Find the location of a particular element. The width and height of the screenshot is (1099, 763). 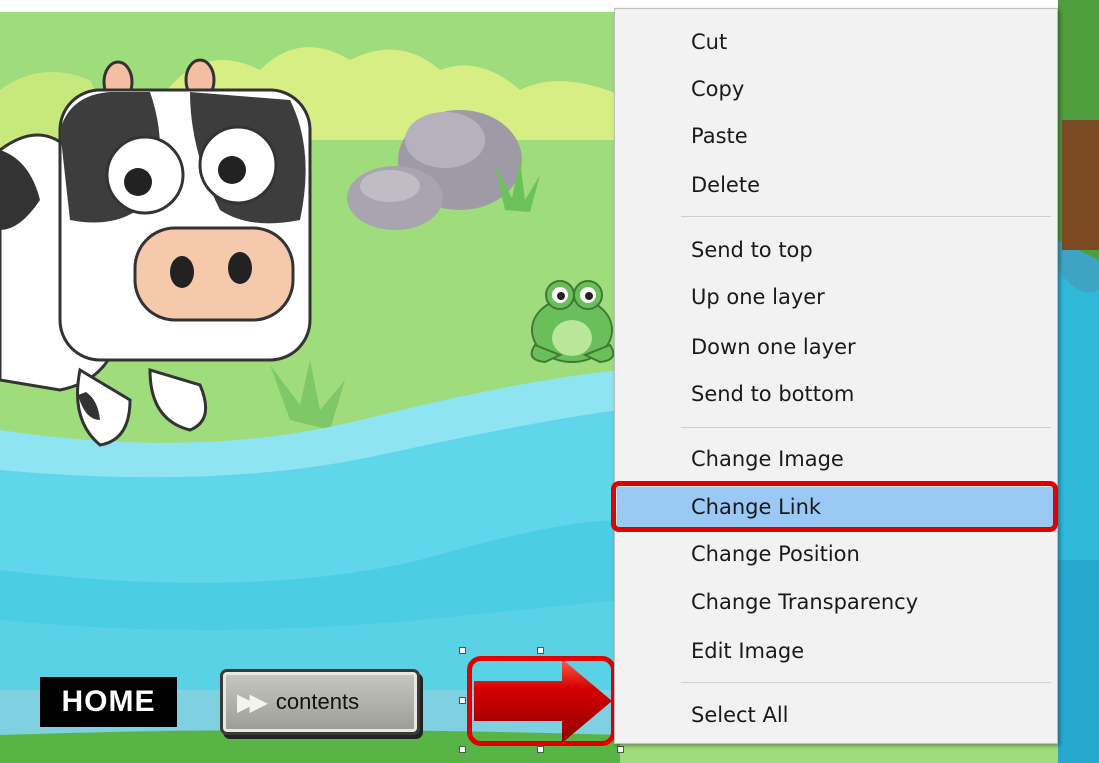

menu-item-change-transparency: Change Transparency is located at coordinates (836, 602).